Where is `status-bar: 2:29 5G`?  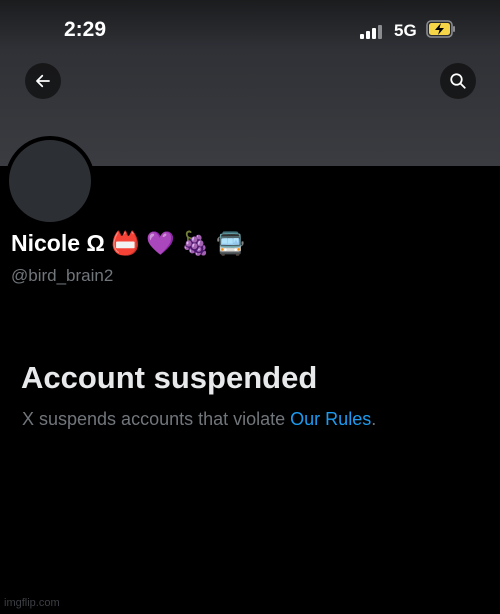
status-bar: 2:29 5G is located at coordinates (250, 29).